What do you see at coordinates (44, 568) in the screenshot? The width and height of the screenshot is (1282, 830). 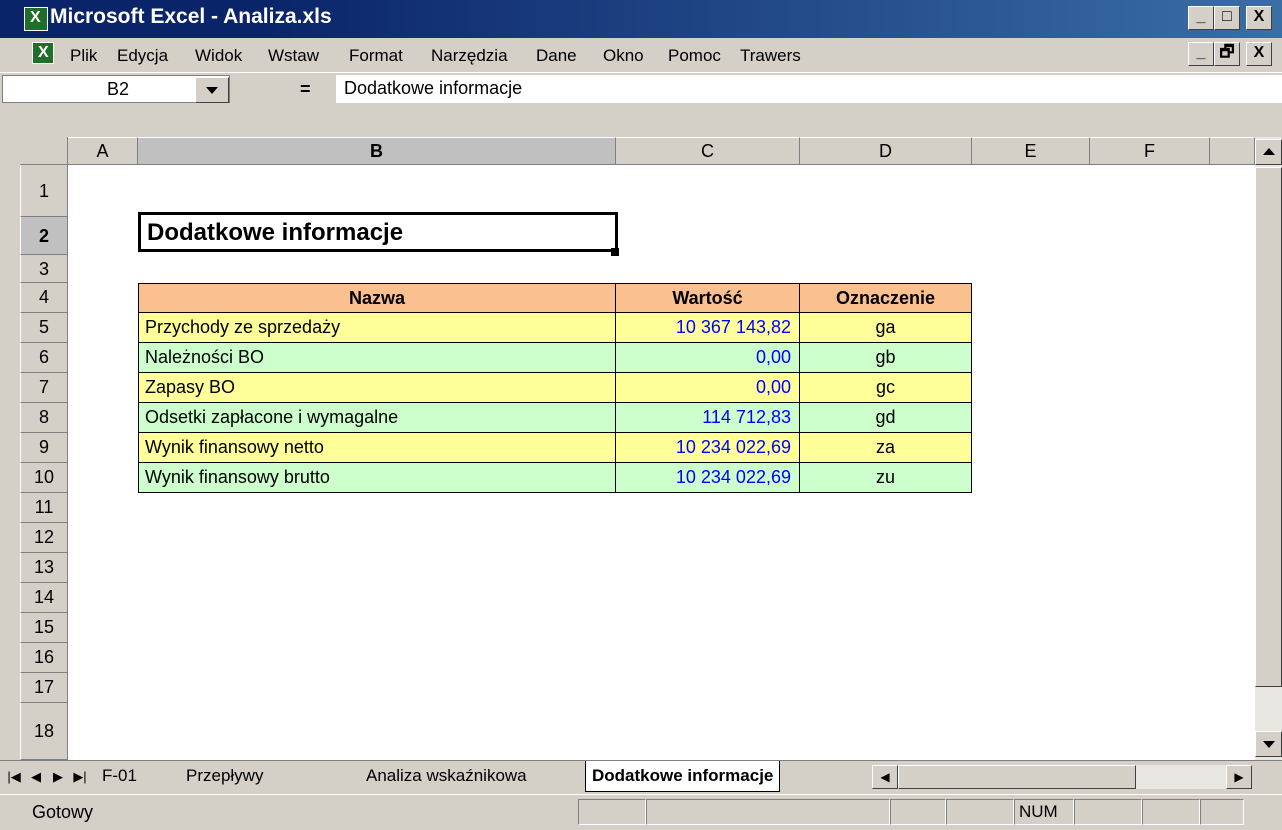 I see `row-header-13: 13` at bounding box center [44, 568].